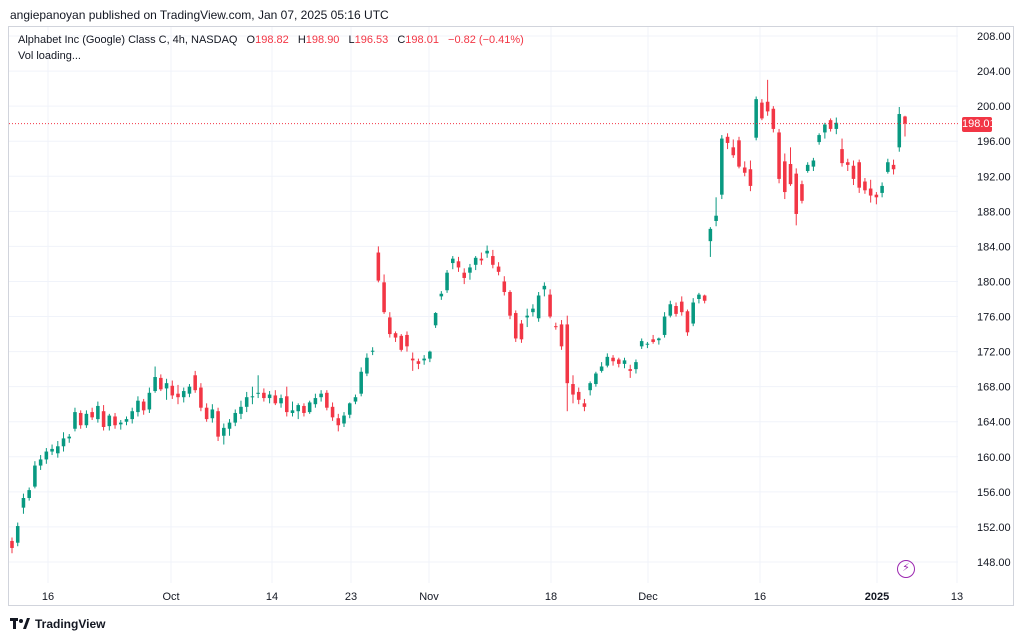 This screenshot has width=1024, height=641. Describe the element at coordinates (994, 423) in the screenshot. I see `y-tick-label: 164.00` at that location.